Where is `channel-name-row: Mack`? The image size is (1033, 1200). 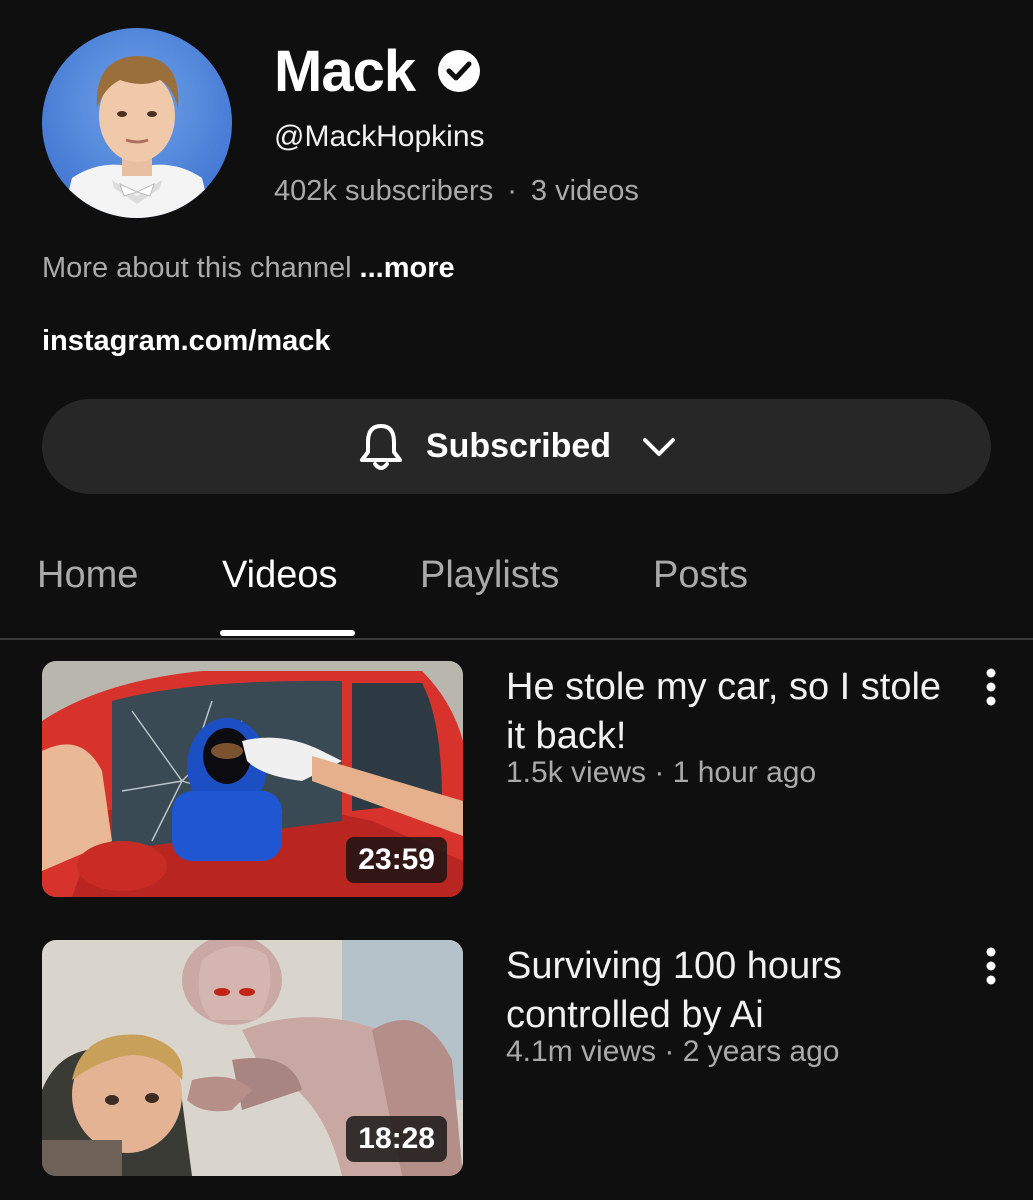
channel-name-row: Mack is located at coordinates (377, 71).